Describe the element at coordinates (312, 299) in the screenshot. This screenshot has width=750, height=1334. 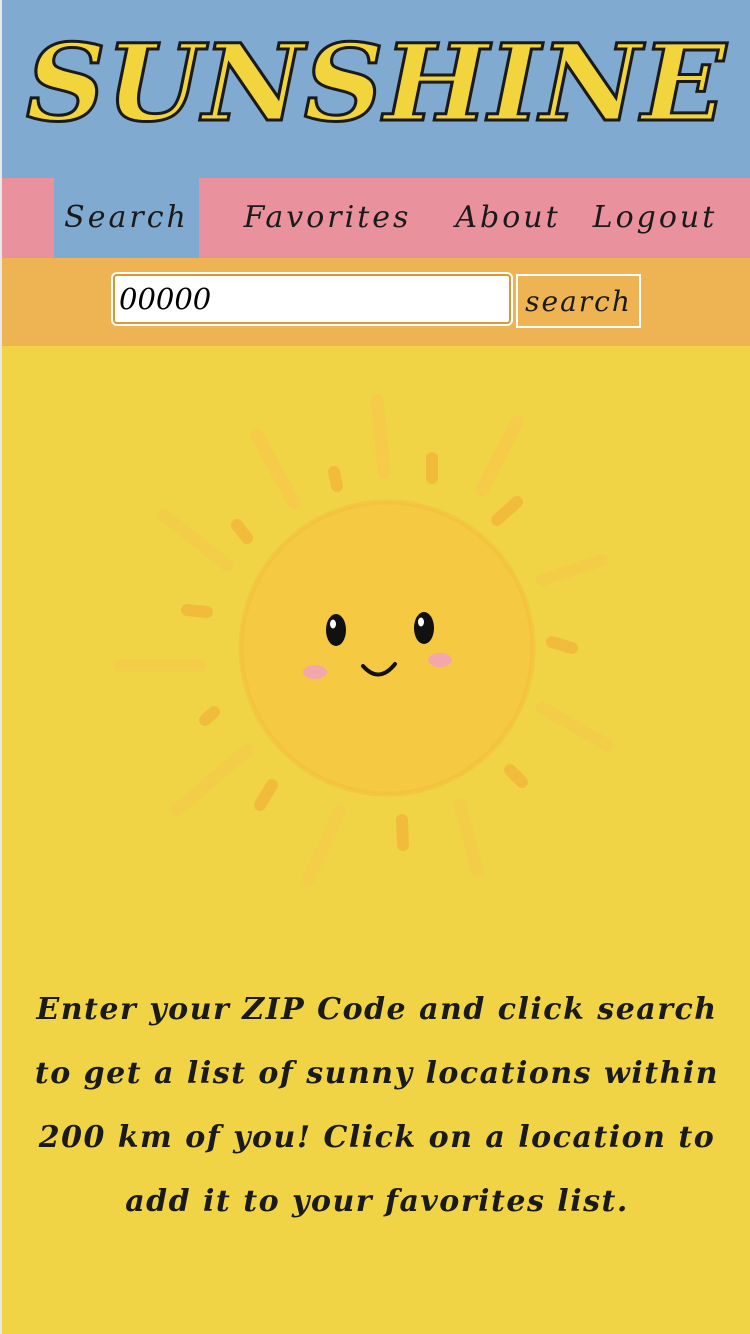
I see `zip-code-input` at that location.